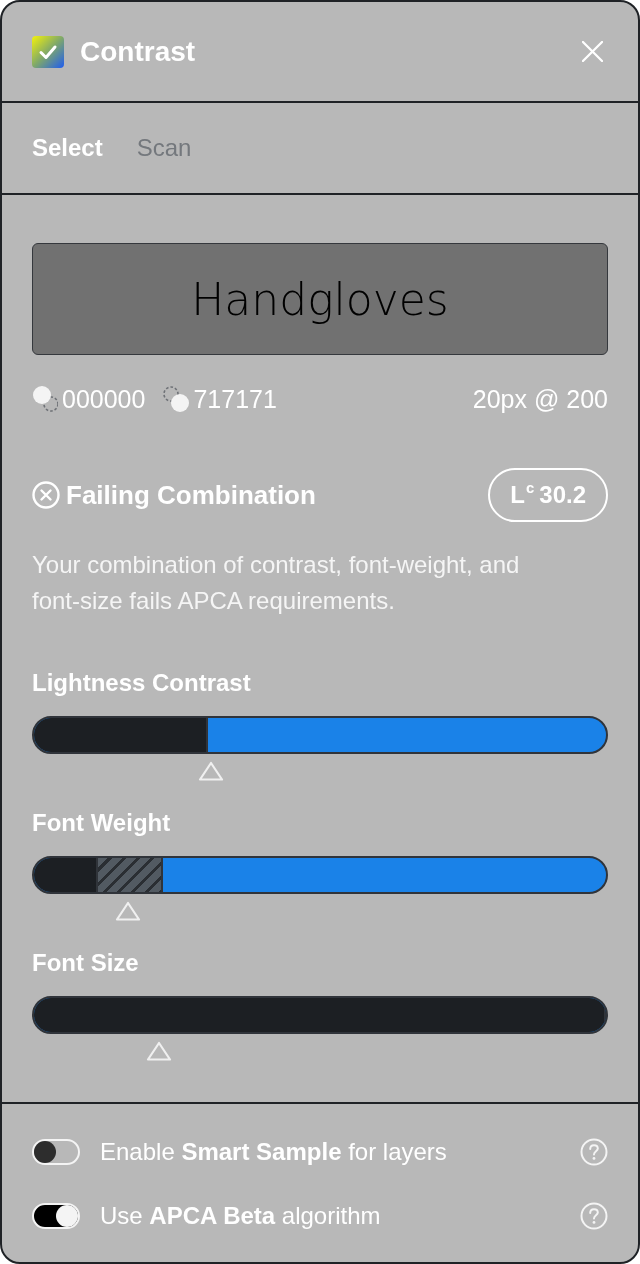 Image resolution: width=640 pixels, height=1264 pixels. Describe the element at coordinates (273, 1152) in the screenshot. I see `setting-label: Enable Smart Sample for layers` at that location.